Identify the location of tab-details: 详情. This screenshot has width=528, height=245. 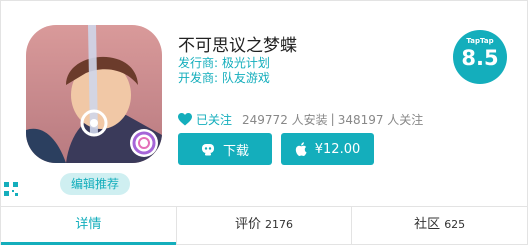
(88, 226).